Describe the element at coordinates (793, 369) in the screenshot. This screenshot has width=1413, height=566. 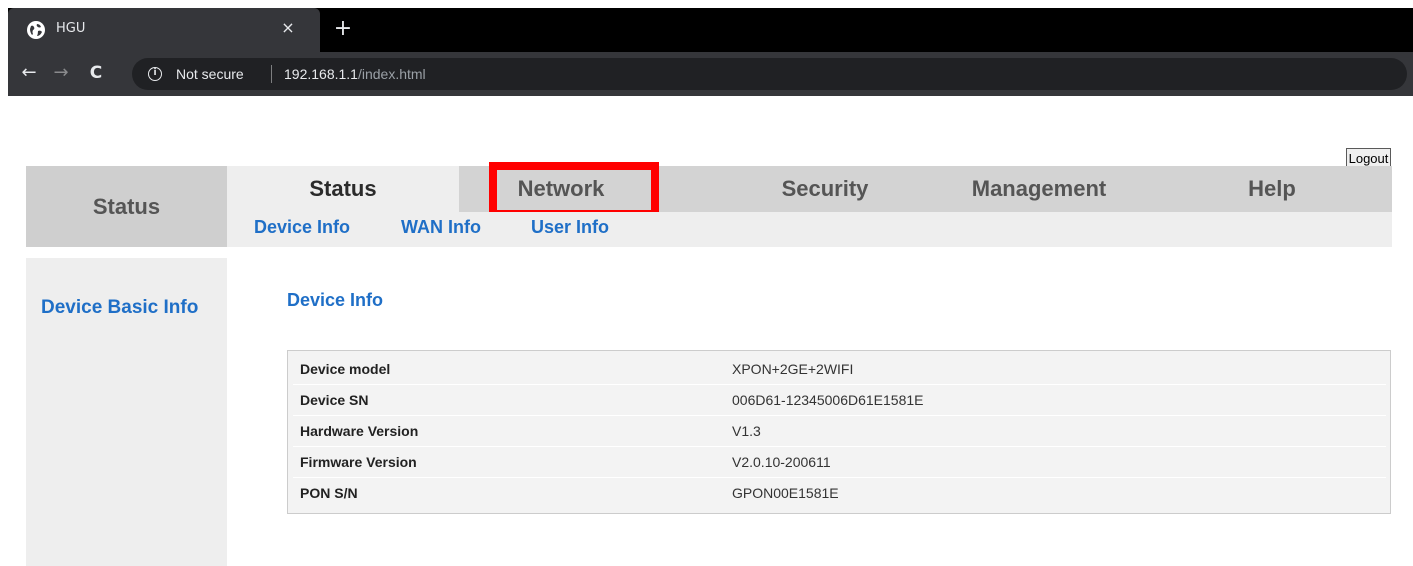
I see `row-value: XPON+2GE+2WIFI` at that location.